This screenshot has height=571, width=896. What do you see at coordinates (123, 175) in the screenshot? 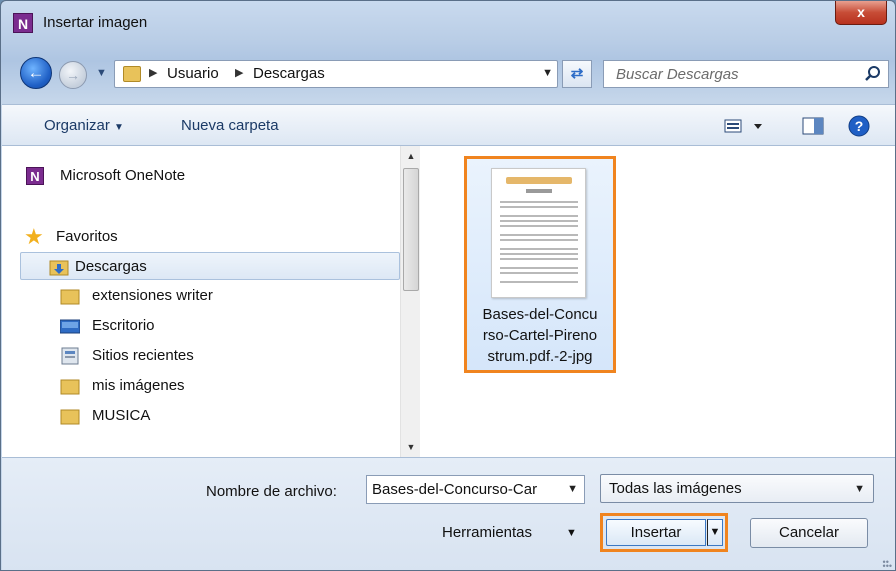
I see `sidebar-item-label: Microsoft OneNote` at bounding box center [123, 175].